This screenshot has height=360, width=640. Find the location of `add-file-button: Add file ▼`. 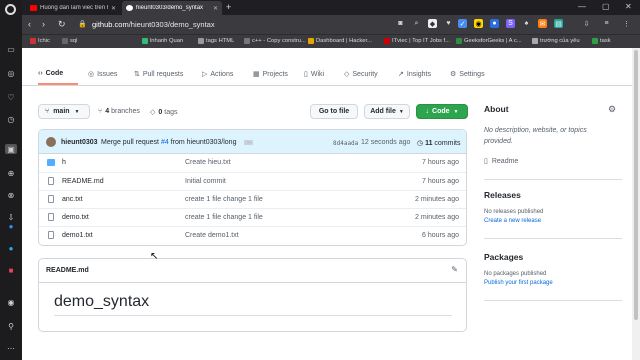

add-file-button: Add file ▼ is located at coordinates (387, 111).